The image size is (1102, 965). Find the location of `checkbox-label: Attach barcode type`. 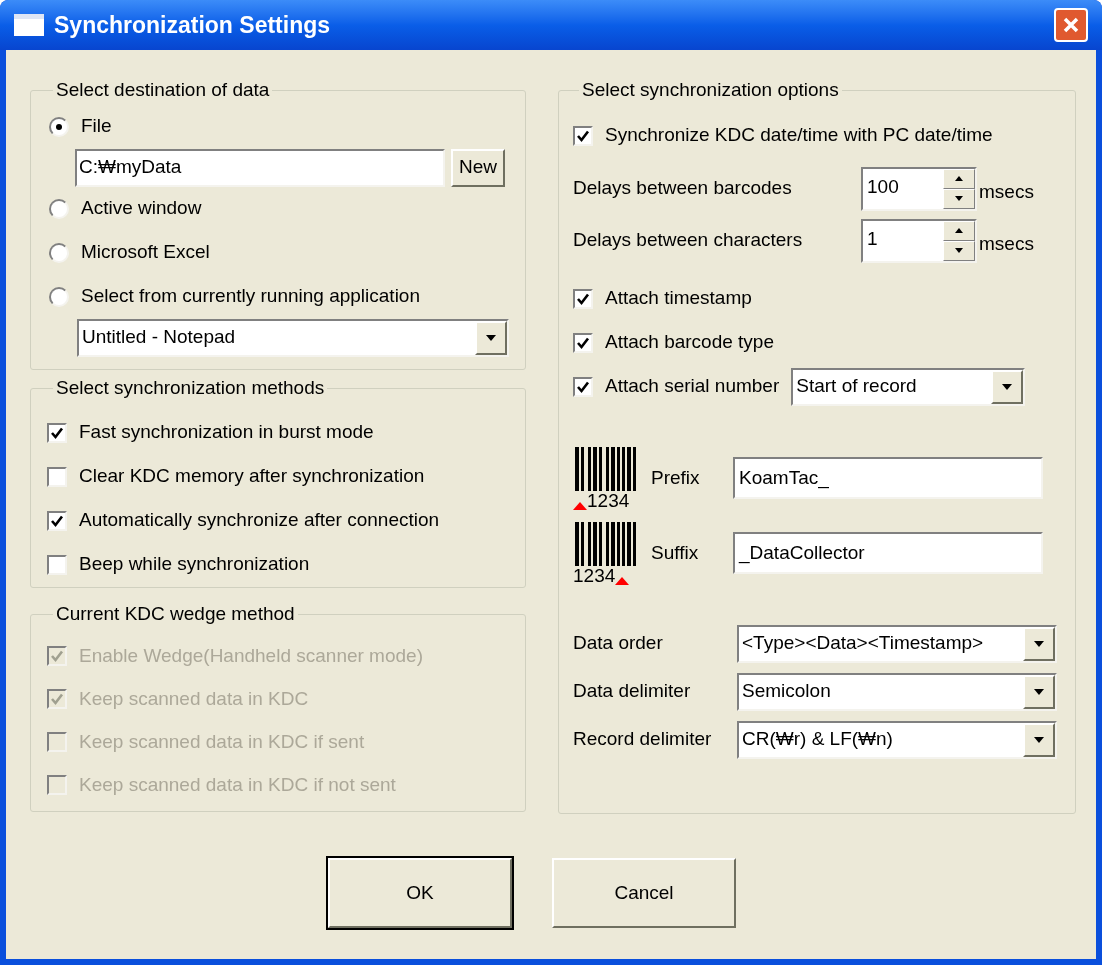

checkbox-label: Attach barcode type is located at coordinates (689, 342).